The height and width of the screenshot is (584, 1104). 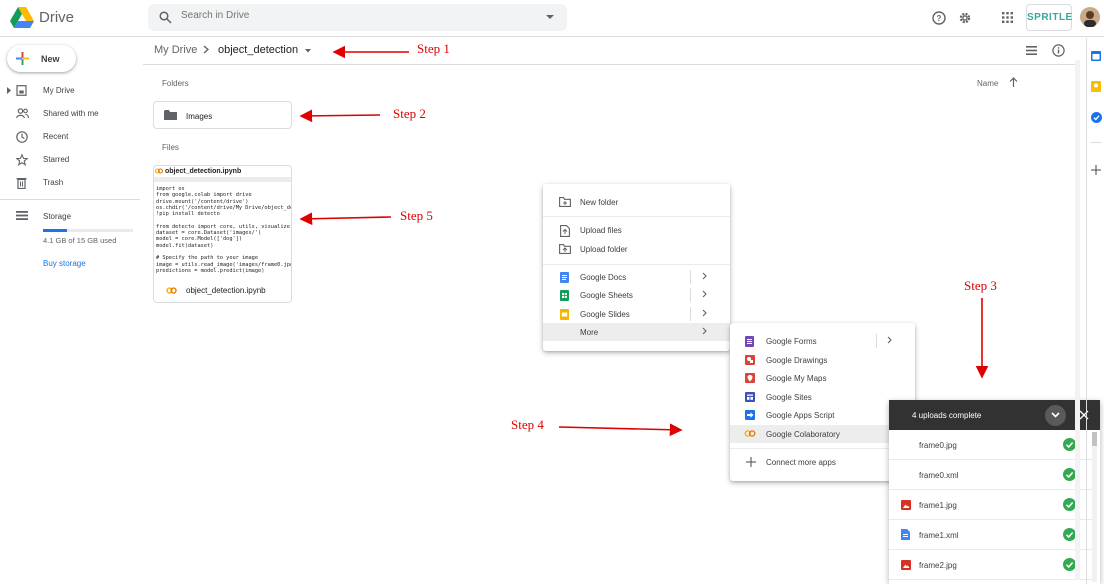 What do you see at coordinates (416, 215) in the screenshot?
I see `step5-label: Step 5` at bounding box center [416, 215].